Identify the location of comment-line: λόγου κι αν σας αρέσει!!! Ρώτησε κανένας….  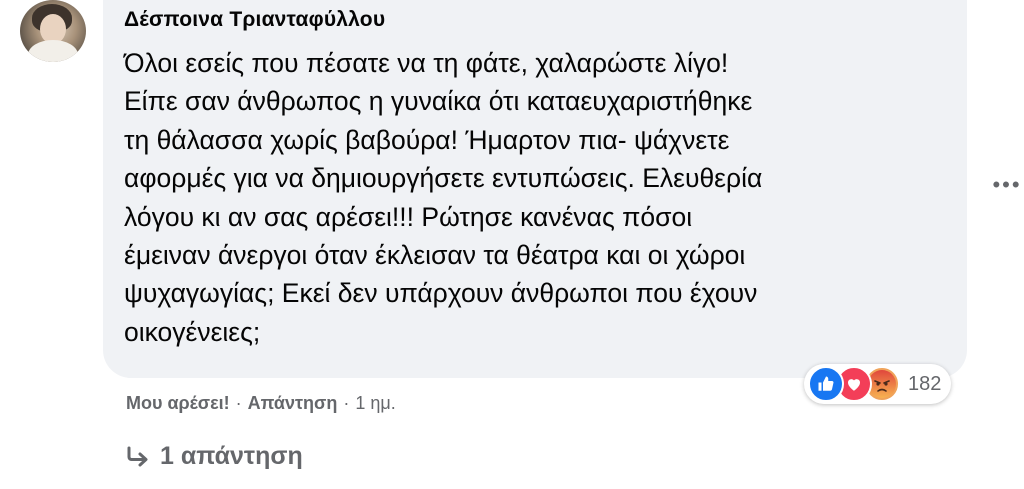
(408, 216).